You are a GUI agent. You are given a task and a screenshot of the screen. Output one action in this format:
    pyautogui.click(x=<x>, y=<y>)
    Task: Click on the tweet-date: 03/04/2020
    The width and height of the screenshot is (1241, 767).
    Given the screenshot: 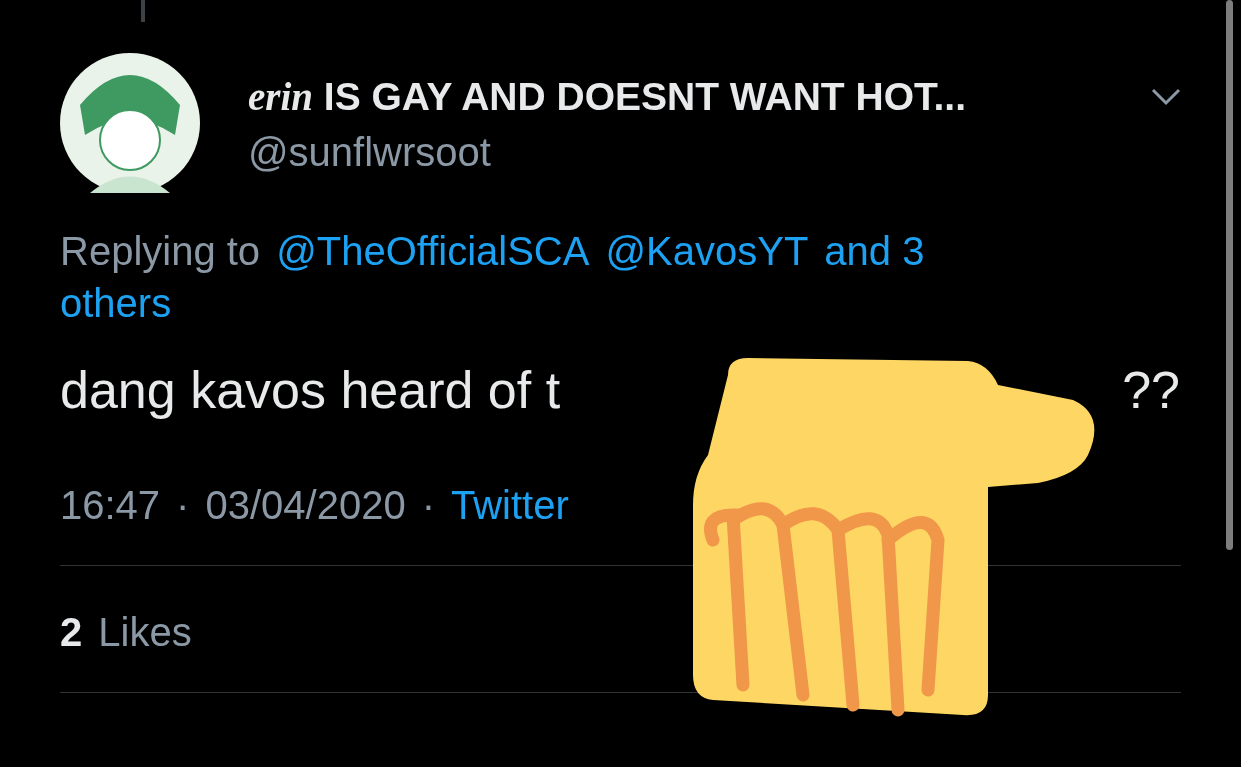 What is the action you would take?
    pyautogui.click(x=305, y=505)
    